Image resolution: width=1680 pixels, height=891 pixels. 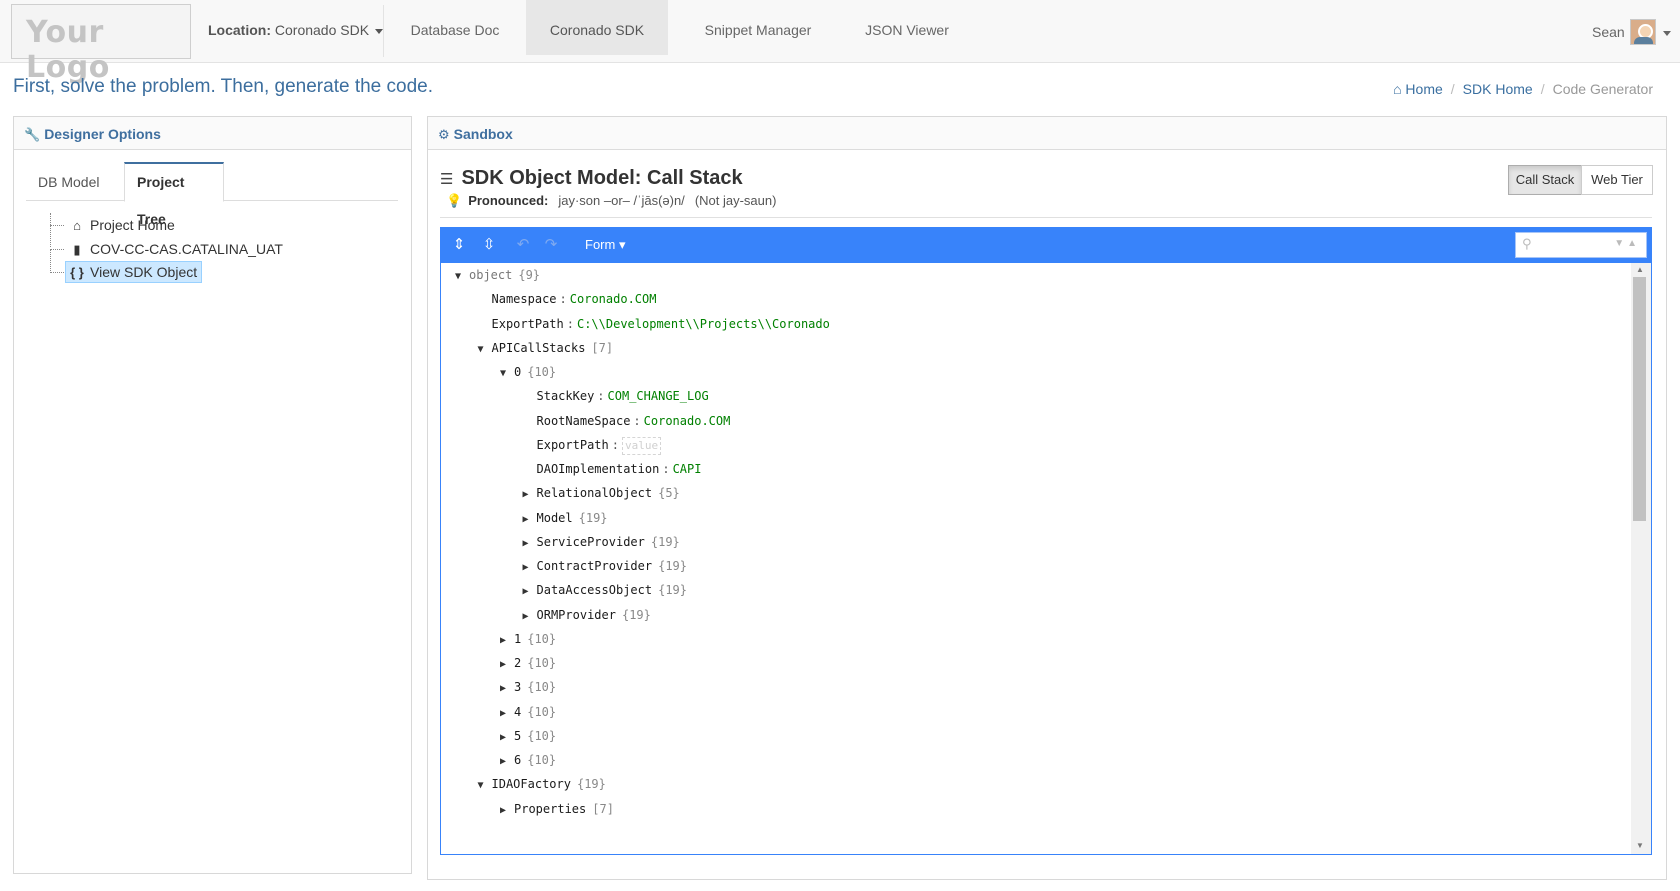 I want to click on undo-icon: ↶, so click(x=523, y=245).